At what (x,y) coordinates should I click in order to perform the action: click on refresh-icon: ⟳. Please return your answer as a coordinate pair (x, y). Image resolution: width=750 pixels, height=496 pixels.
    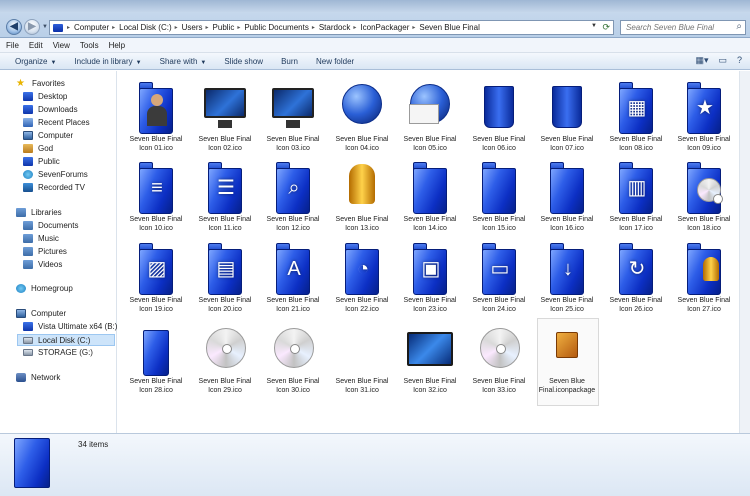
    Looking at the image, I should click on (606, 27).